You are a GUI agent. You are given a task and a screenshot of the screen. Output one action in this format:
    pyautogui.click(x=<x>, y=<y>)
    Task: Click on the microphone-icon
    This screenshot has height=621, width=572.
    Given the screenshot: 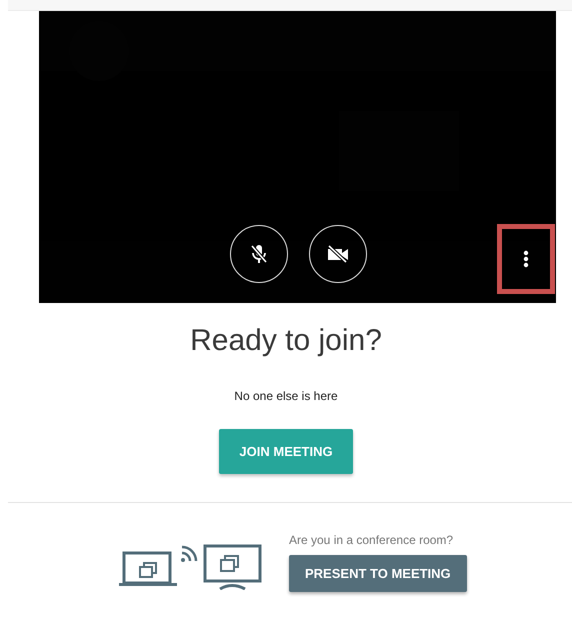 What is the action you would take?
    pyautogui.click(x=259, y=254)
    